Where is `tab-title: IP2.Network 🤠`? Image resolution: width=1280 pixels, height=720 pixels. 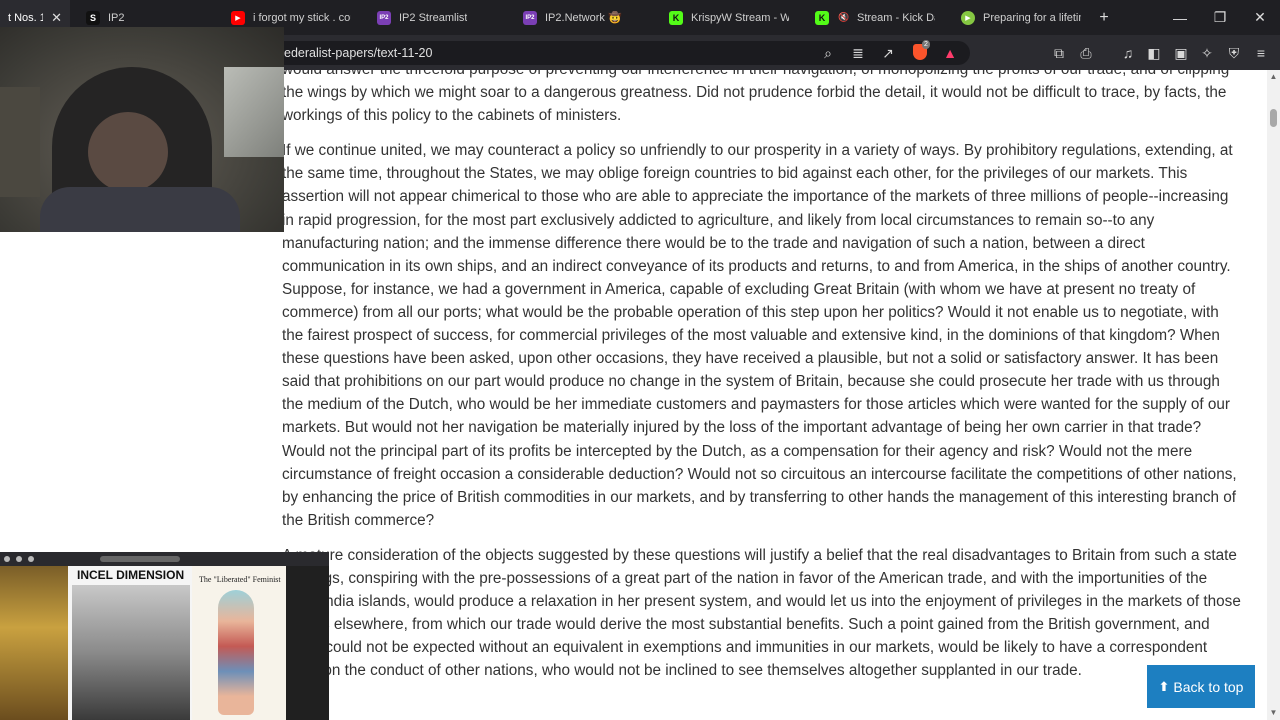 tab-title: IP2.Network 🤠 is located at coordinates (583, 18).